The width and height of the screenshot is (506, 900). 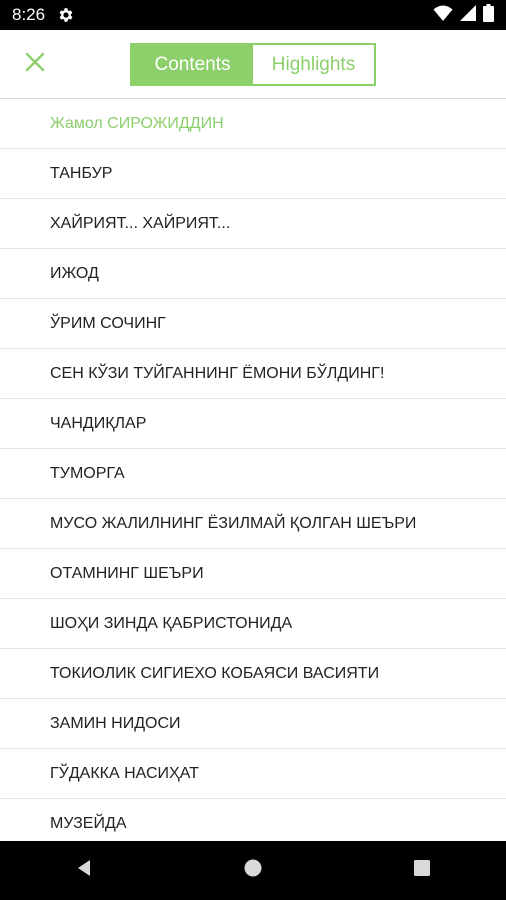 What do you see at coordinates (313, 64) in the screenshot?
I see `tab-highlights: Highlights` at bounding box center [313, 64].